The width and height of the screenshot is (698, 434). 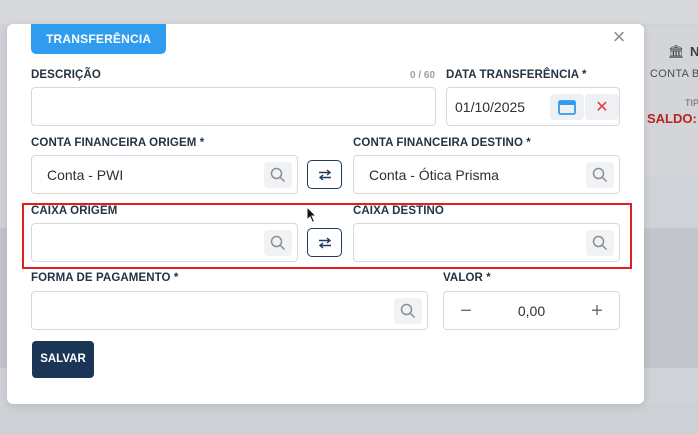 What do you see at coordinates (99, 39) in the screenshot?
I see `tab-transferencia: TRANSFERÊNCIA` at bounding box center [99, 39].